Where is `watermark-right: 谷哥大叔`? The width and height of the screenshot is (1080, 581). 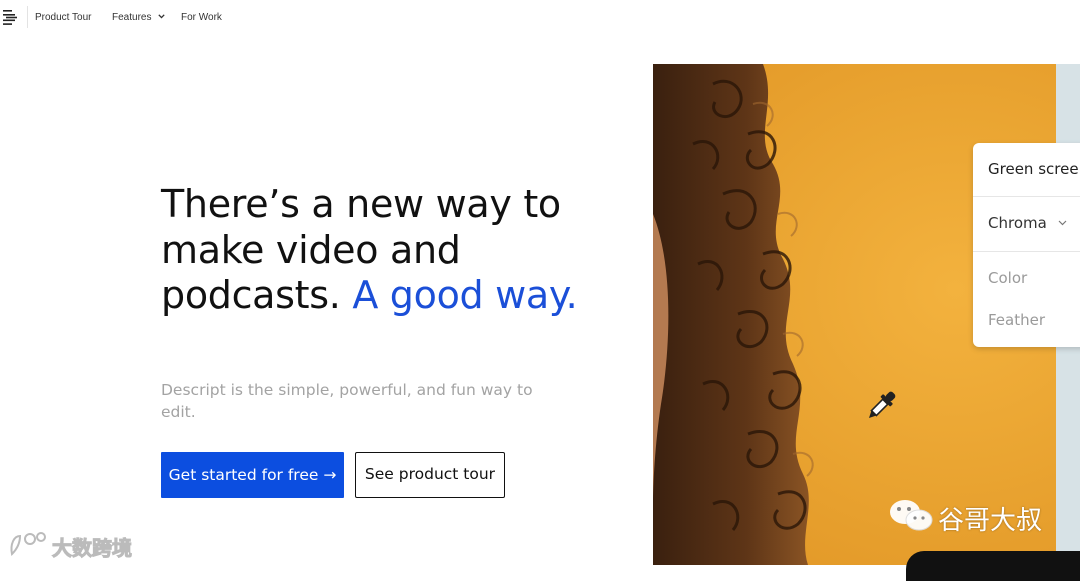 watermark-right: 谷哥大叔 is located at coordinates (965, 517).